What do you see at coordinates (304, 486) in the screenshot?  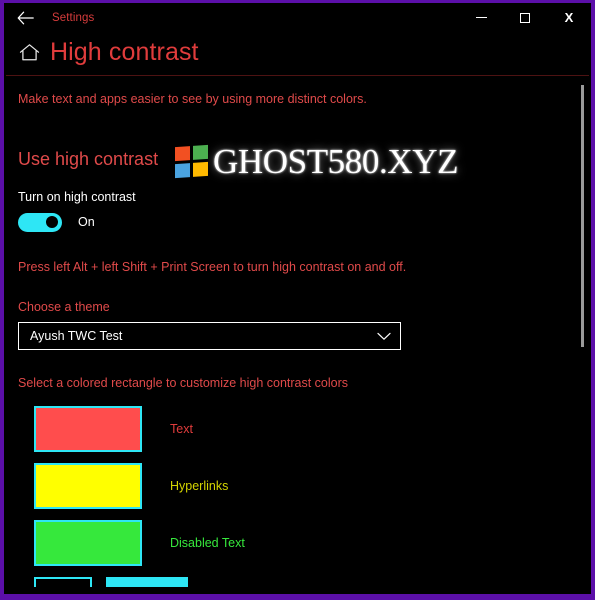 I see `swatch-row: Hyperlinks` at bounding box center [304, 486].